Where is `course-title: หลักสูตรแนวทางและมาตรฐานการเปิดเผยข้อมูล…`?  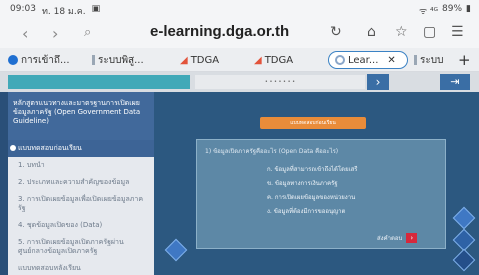 course-title: หลักสูตรแนวทางและมาตรฐานการเปิดเผยข้อมูล… is located at coordinates (81, 116).